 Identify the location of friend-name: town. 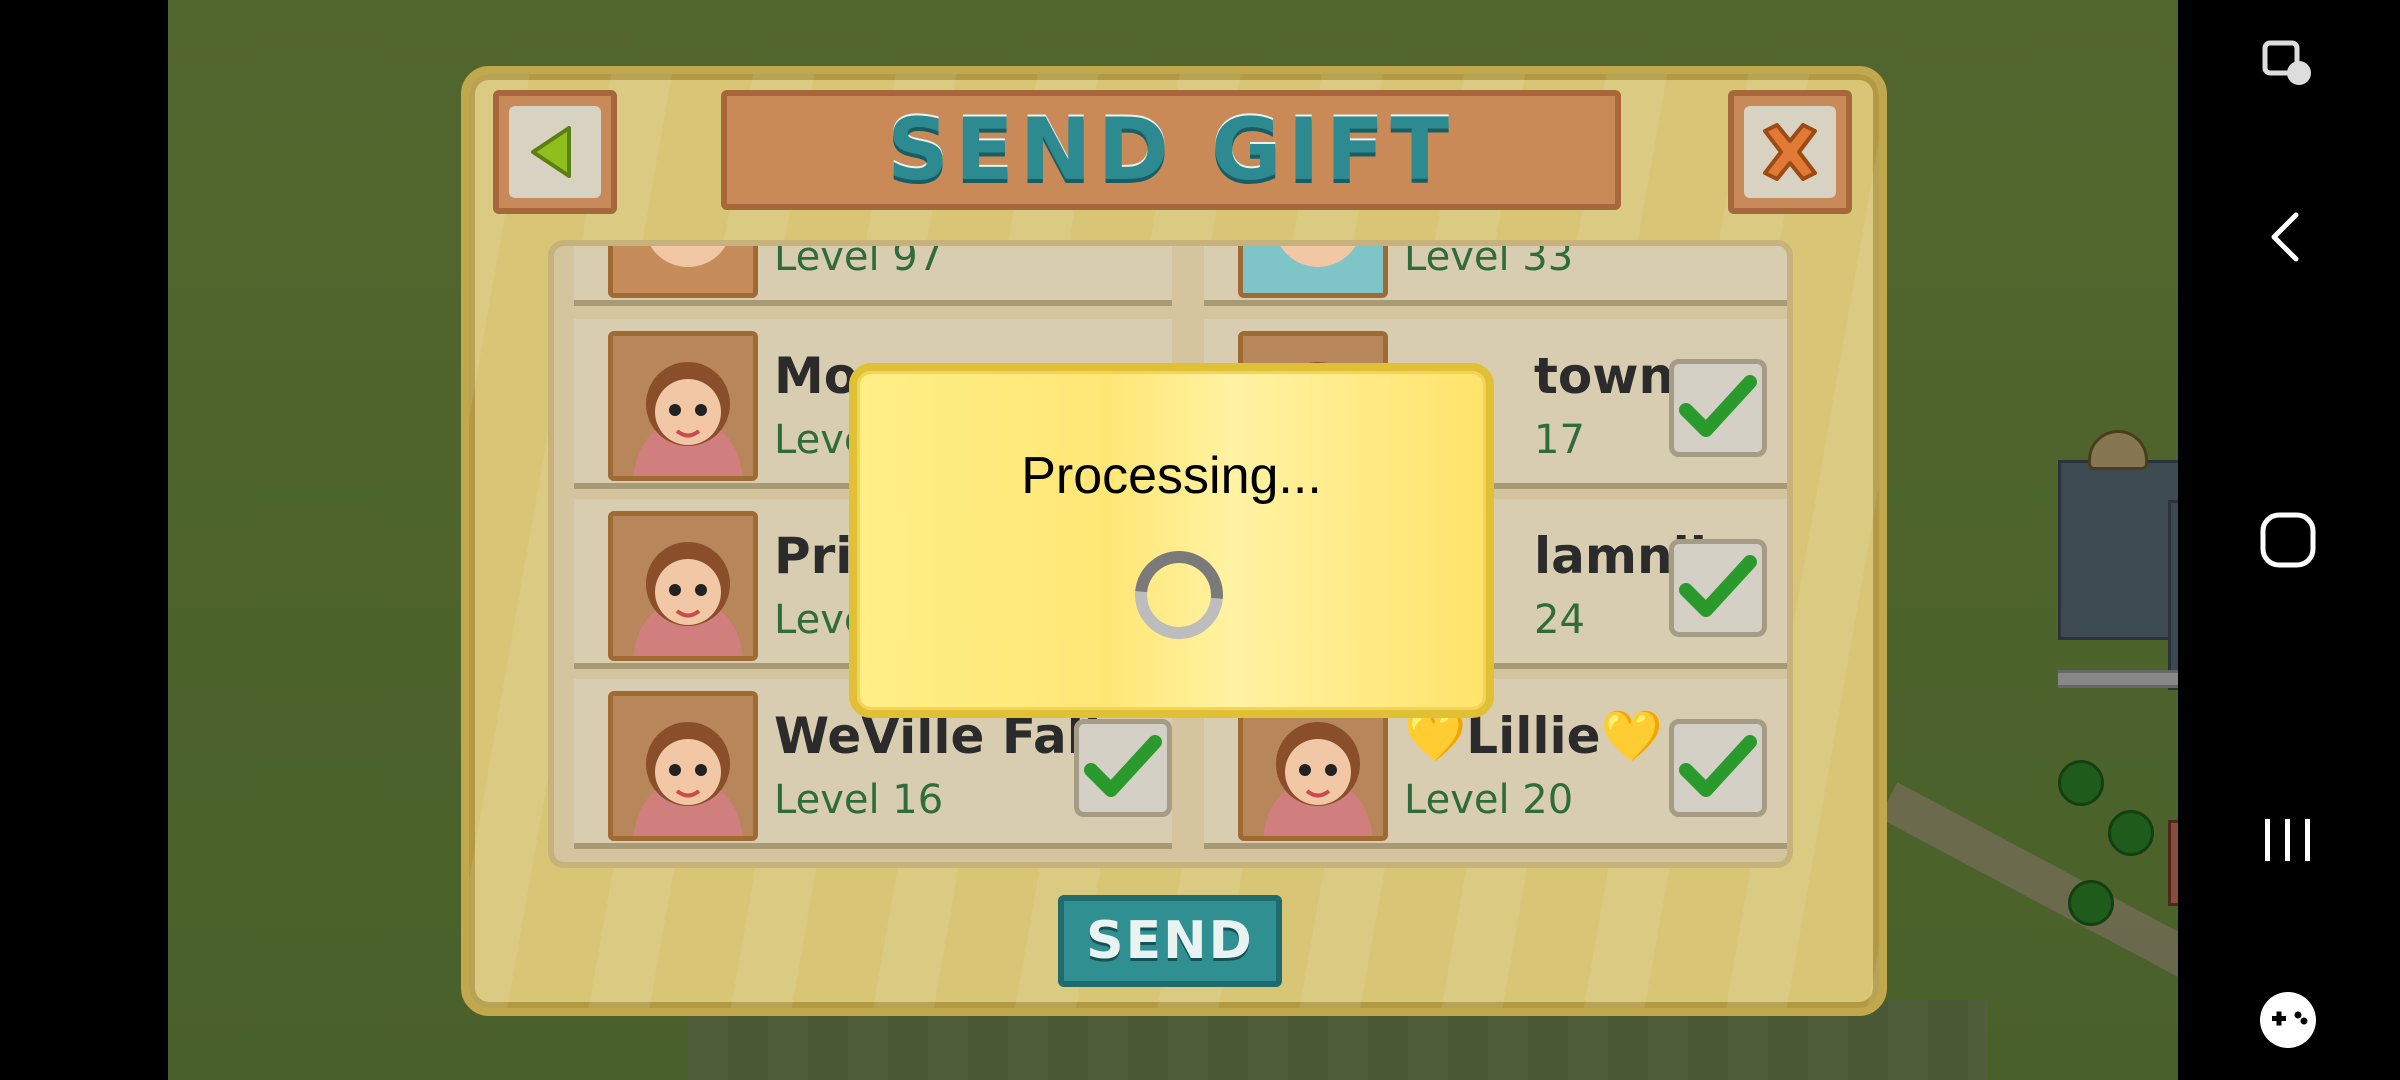
(1604, 376).